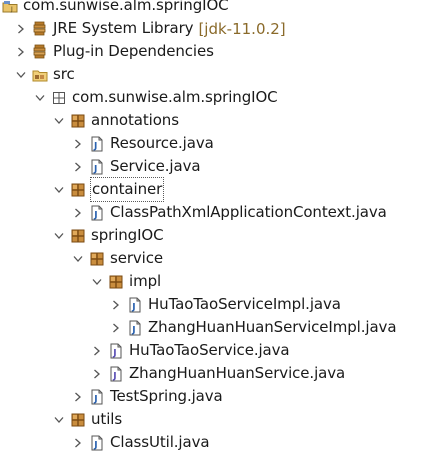  What do you see at coordinates (272, 327) in the screenshot?
I see `tree-node-label: ZhangHuanHuanServiceImpl.java` at bounding box center [272, 327].